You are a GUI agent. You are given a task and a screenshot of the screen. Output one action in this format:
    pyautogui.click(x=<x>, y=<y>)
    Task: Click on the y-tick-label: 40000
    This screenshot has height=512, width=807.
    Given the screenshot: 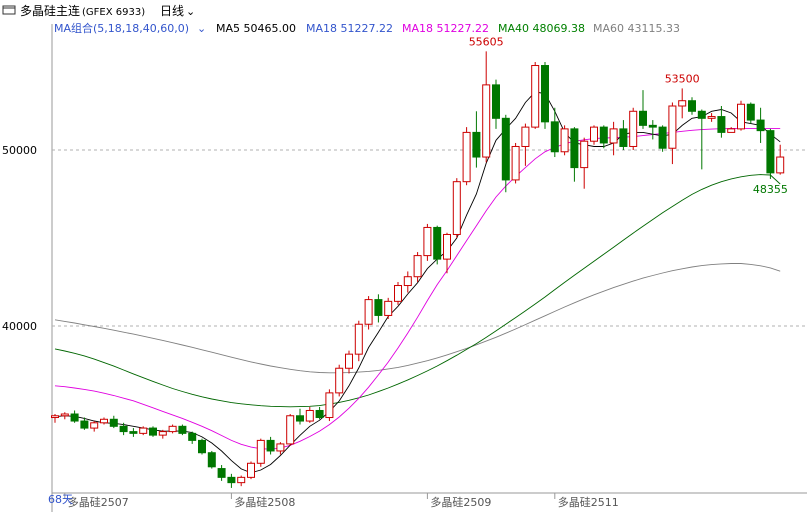 What is the action you would take?
    pyautogui.click(x=19, y=326)
    